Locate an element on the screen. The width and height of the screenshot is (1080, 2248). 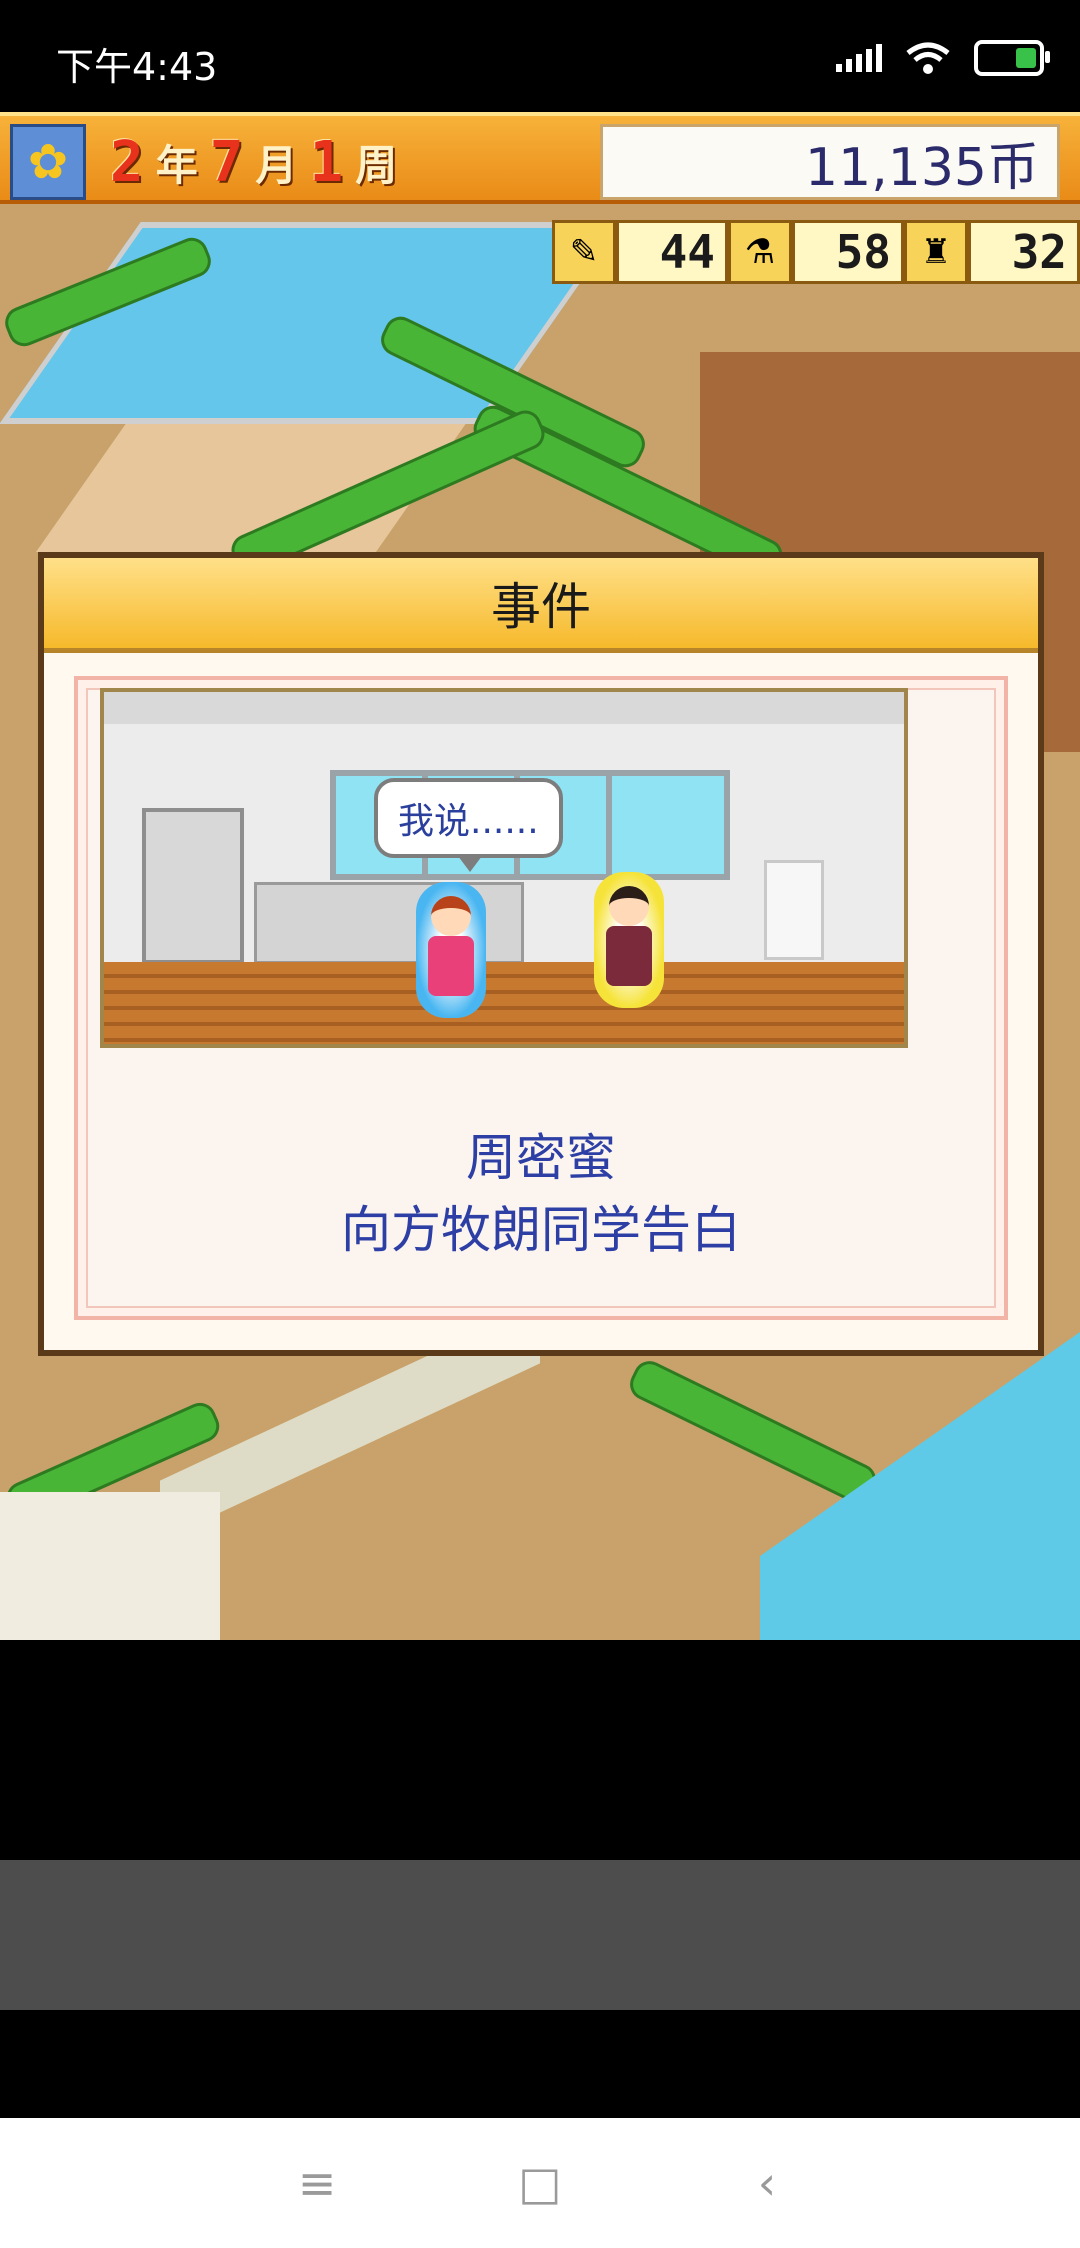
classroom is located at coordinates (110, 1566).